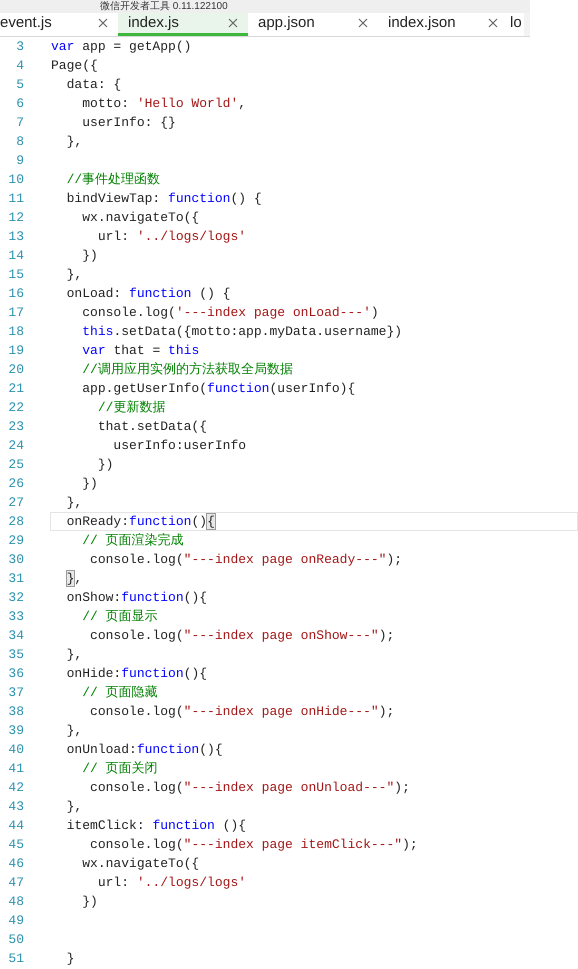 This screenshot has width=578, height=969. I want to click on line-number: 19, so click(15, 351).